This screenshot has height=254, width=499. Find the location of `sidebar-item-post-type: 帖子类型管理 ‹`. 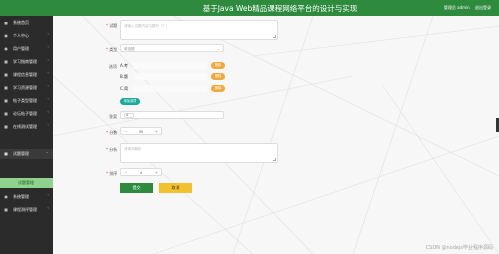

sidebar-item-post-type: 帖子类型管理 ‹ is located at coordinates (26, 101).